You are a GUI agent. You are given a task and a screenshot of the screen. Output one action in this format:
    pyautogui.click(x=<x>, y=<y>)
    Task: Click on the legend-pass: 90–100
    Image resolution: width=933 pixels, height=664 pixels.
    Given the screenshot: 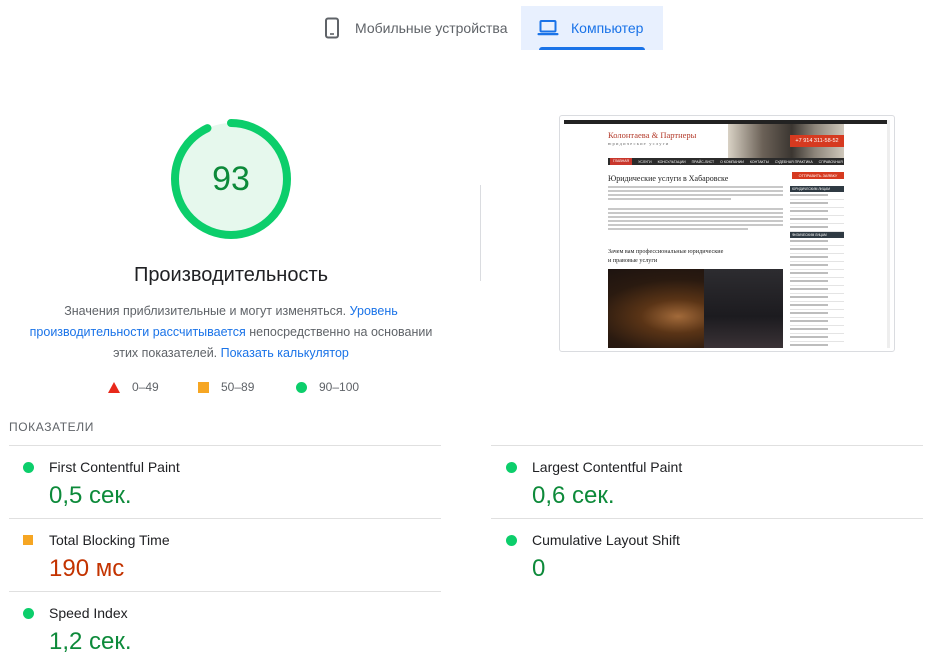 What is the action you would take?
    pyautogui.click(x=327, y=387)
    